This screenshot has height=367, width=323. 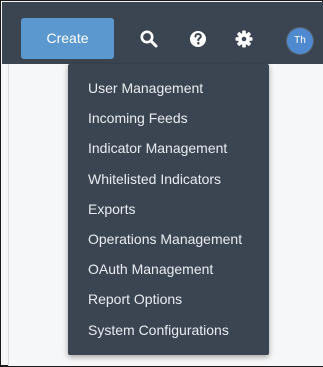 What do you see at coordinates (168, 269) in the screenshot?
I see `menu-item-oauth-management: OAuth Management` at bounding box center [168, 269].